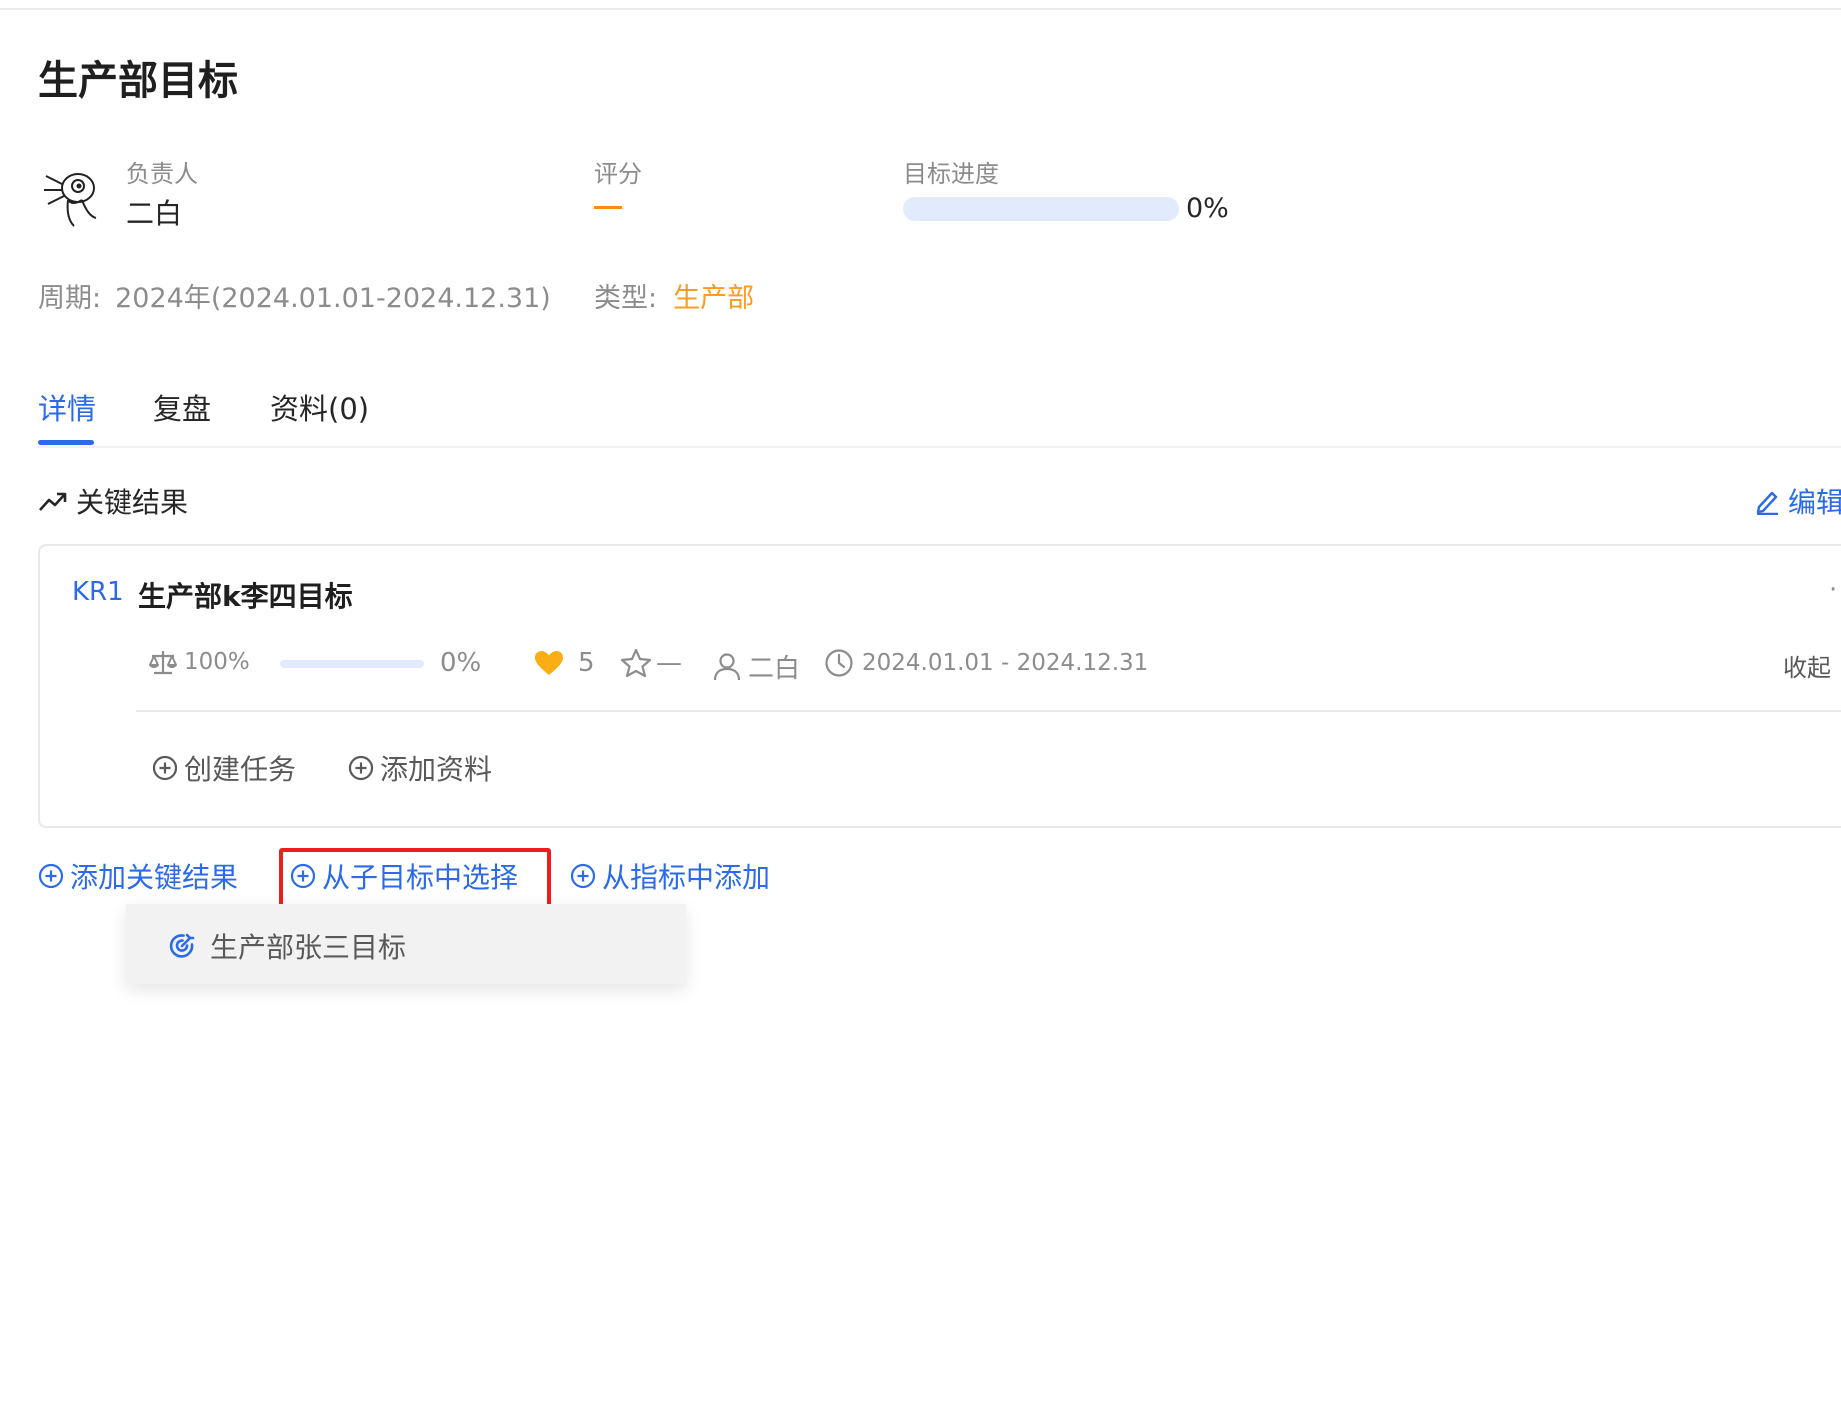  I want to click on add-material-label: 添加资料, so click(436, 769).